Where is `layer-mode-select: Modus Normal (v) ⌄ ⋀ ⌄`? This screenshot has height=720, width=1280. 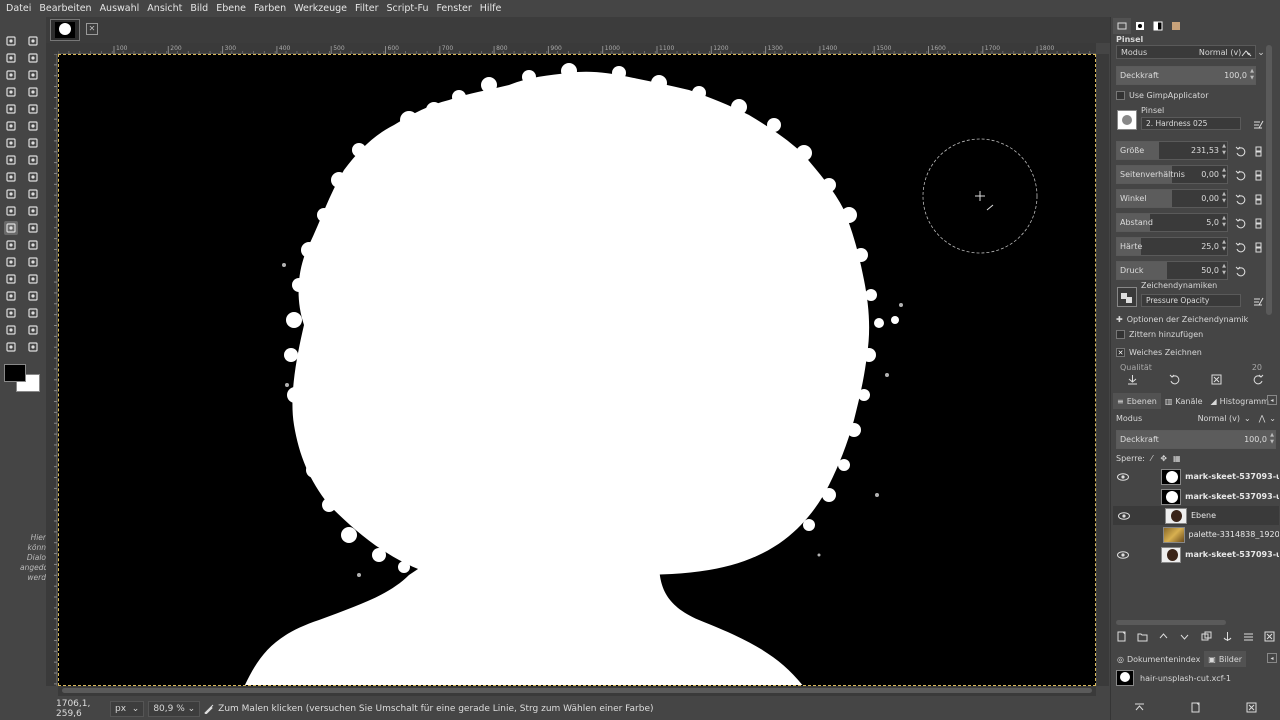 layer-mode-select: Modus Normal (v) ⌄ ⋀ ⌄ is located at coordinates (1196, 418).